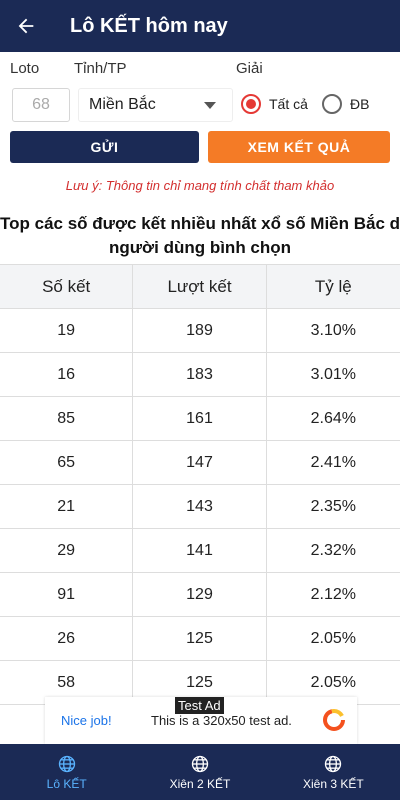 This screenshot has height=800, width=400. Describe the element at coordinates (104, 147) in the screenshot. I see `send-button: GỬI` at that location.